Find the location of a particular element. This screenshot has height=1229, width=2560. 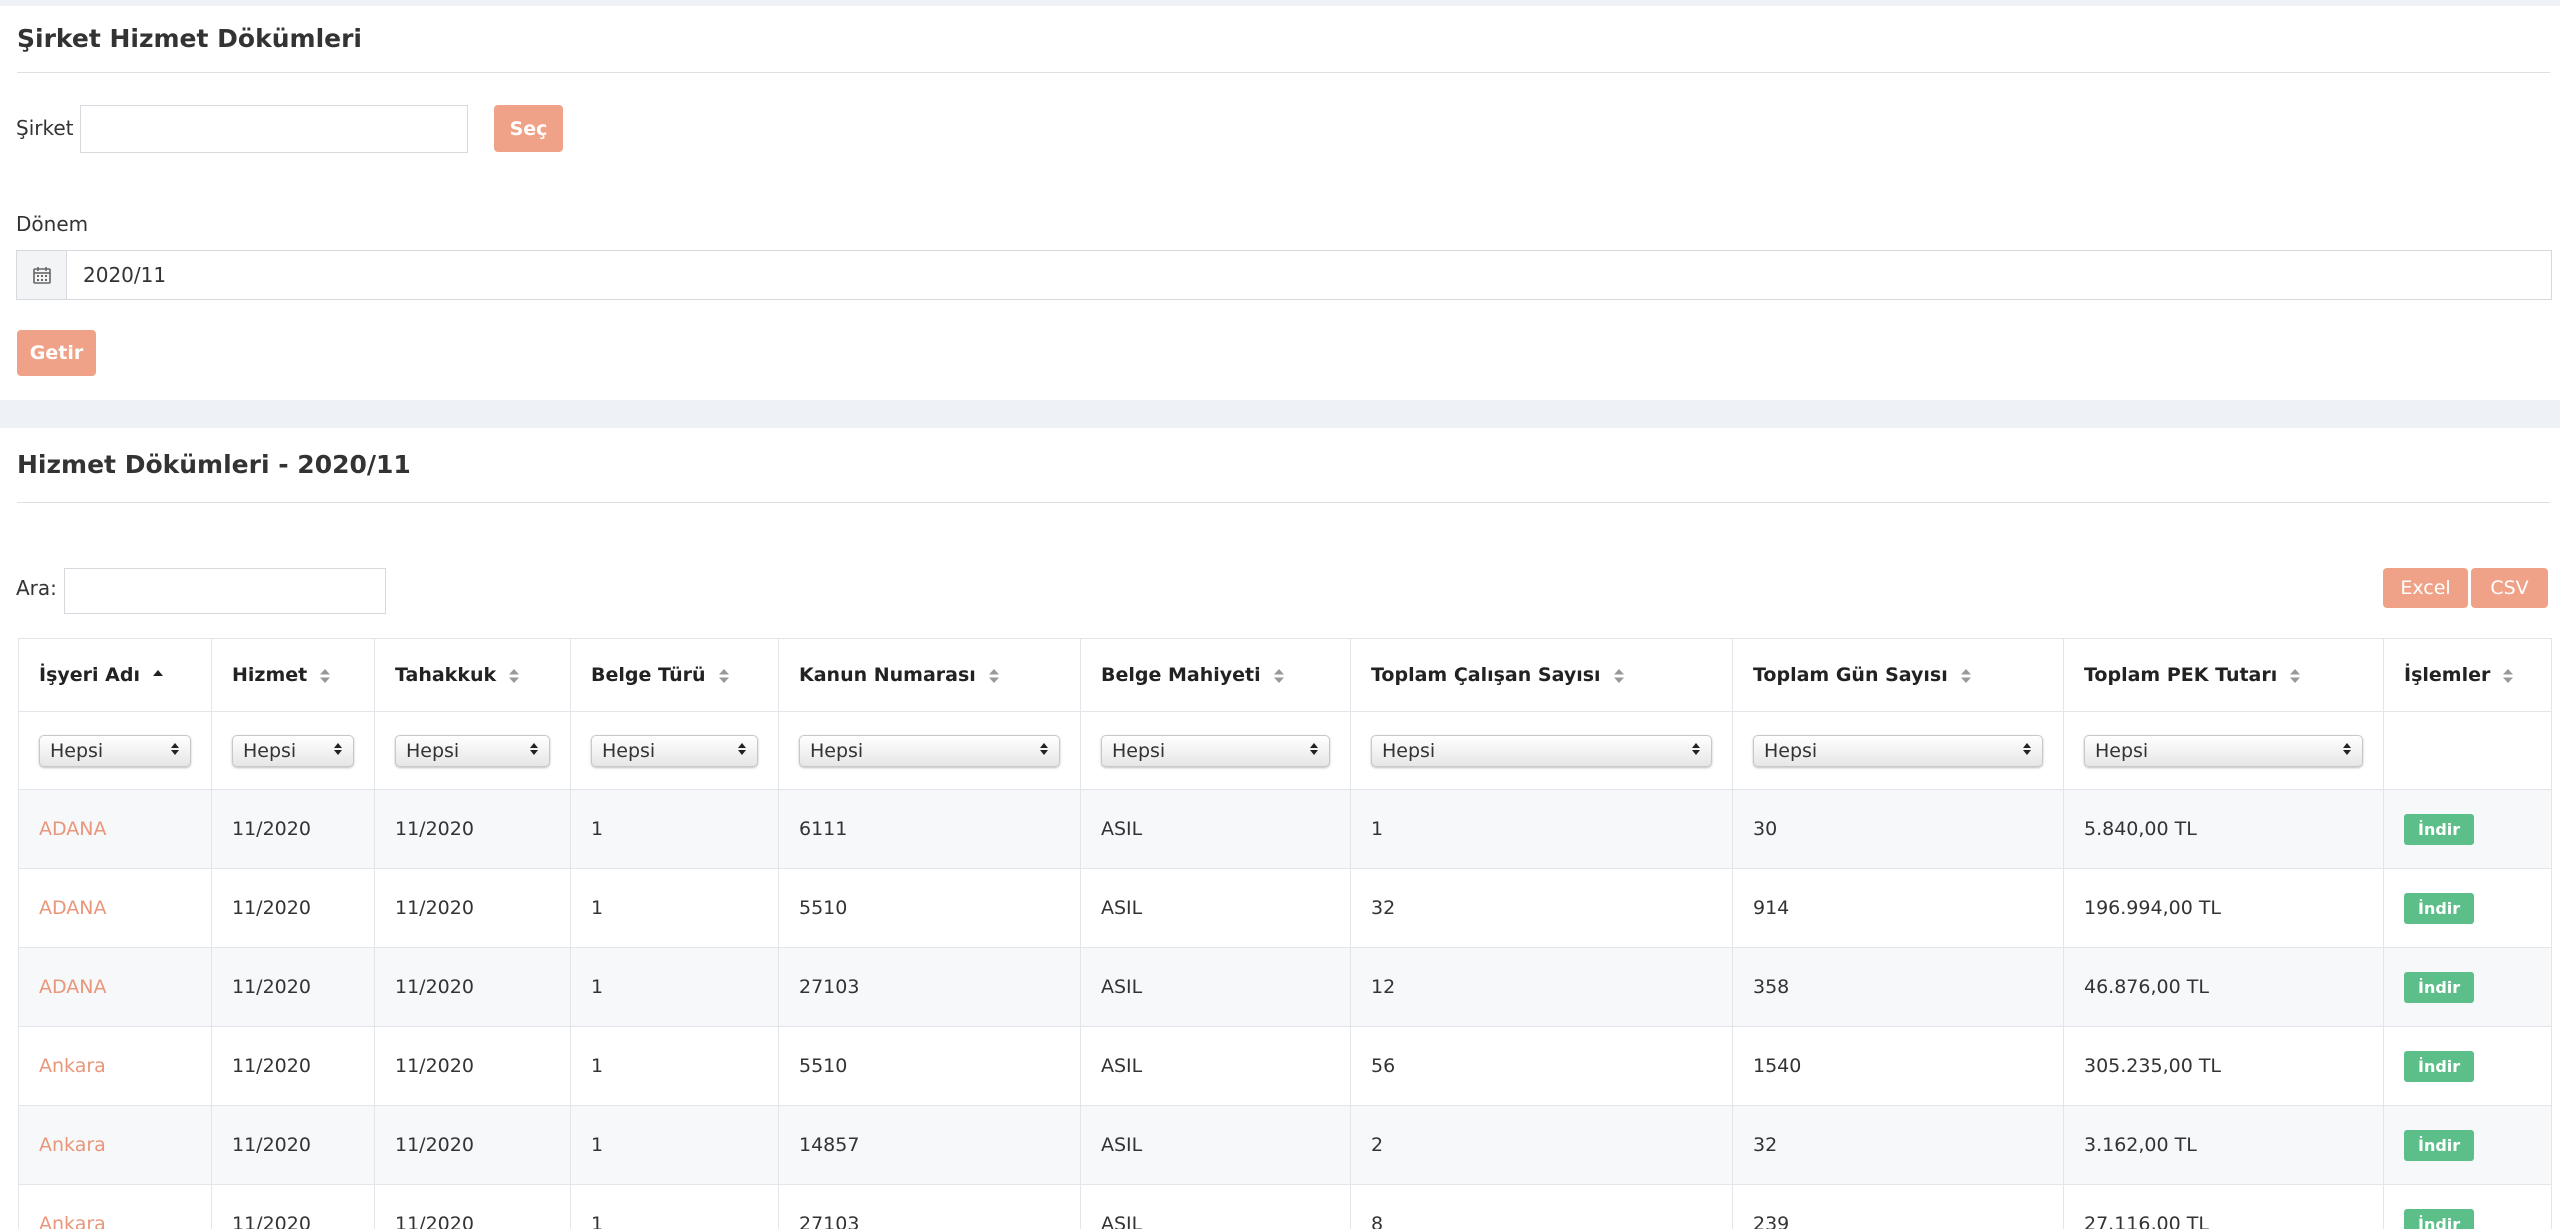

column-header-label: Belge Türü is located at coordinates (648, 675).